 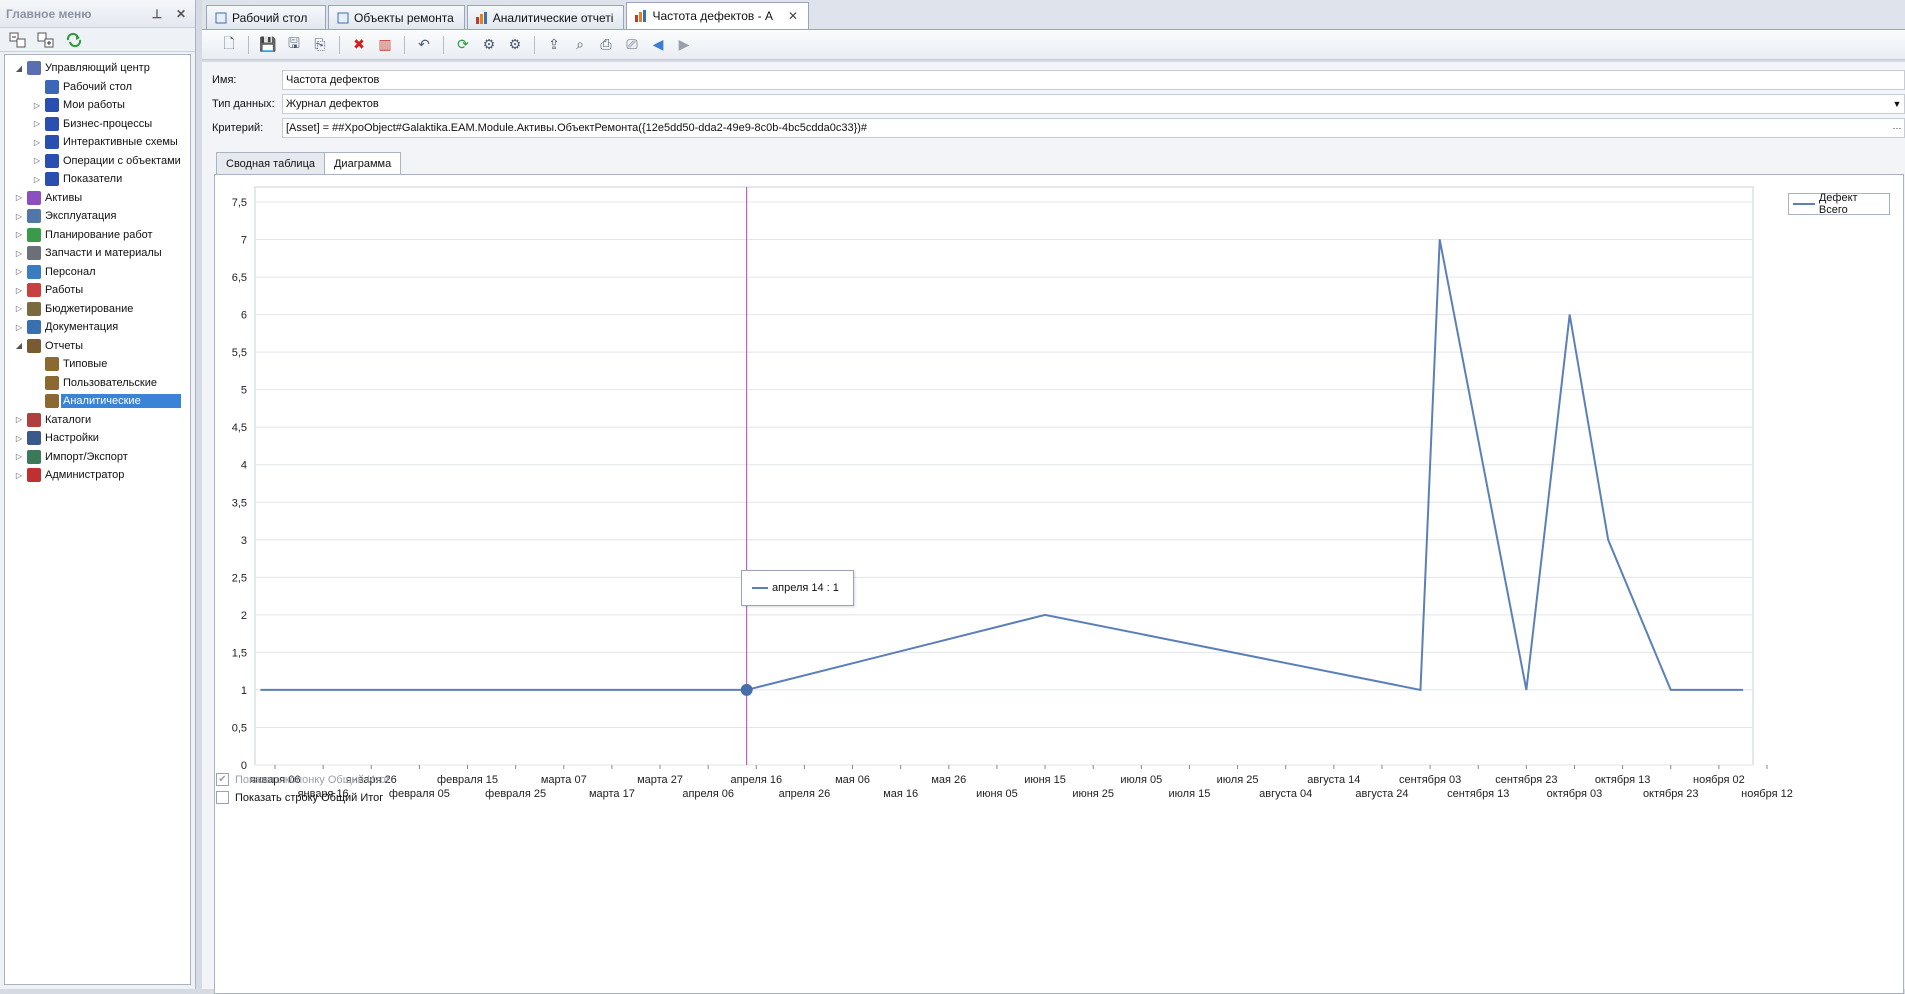 What do you see at coordinates (718, 15) in the screenshot?
I see `document-tab: Частота дефектов - А ✕` at bounding box center [718, 15].